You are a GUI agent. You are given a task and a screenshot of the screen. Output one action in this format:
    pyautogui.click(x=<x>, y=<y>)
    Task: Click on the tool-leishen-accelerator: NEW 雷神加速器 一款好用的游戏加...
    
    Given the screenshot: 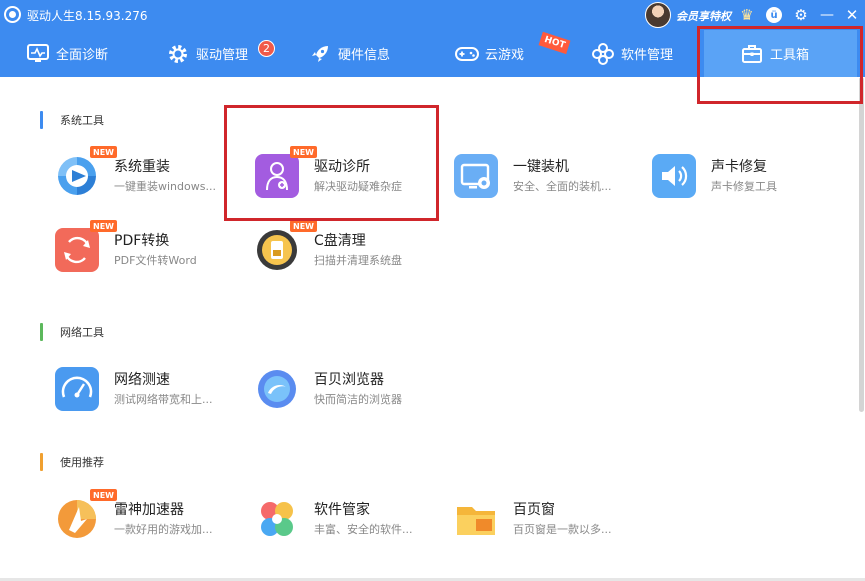 What is the action you would take?
    pyautogui.click(x=150, y=518)
    